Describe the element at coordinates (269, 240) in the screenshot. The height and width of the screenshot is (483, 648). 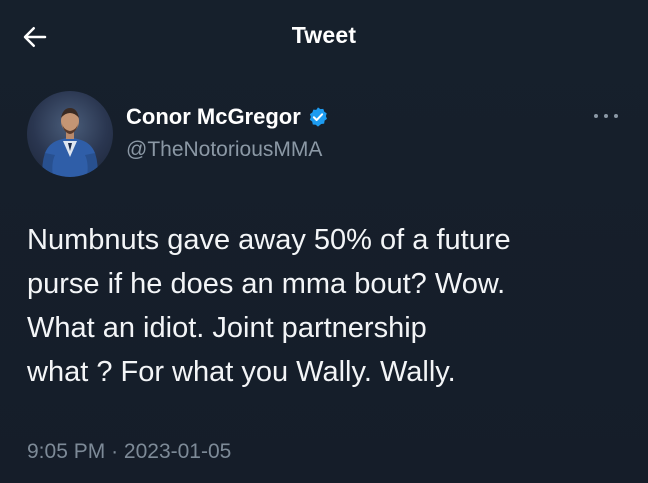
I see `tweet-text-line: Numbnuts gave away 50% of a future` at that location.